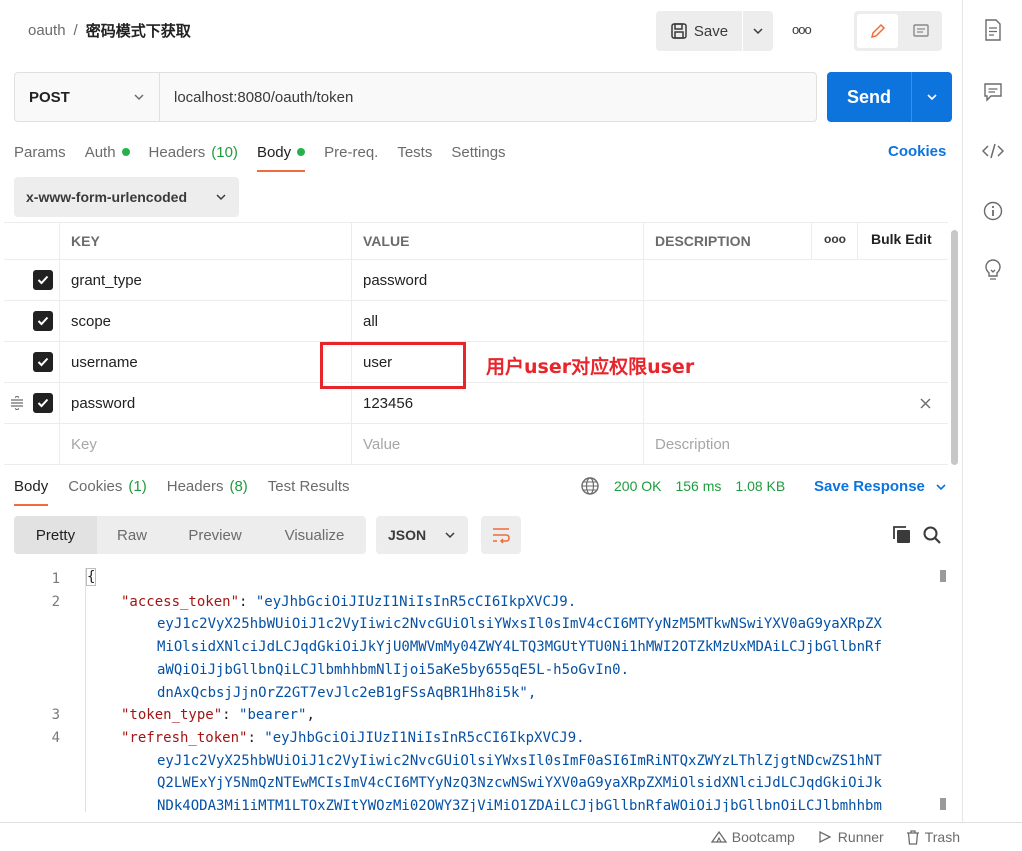  What do you see at coordinates (711, 31) in the screenshot?
I see `save-label: Save` at bounding box center [711, 31].